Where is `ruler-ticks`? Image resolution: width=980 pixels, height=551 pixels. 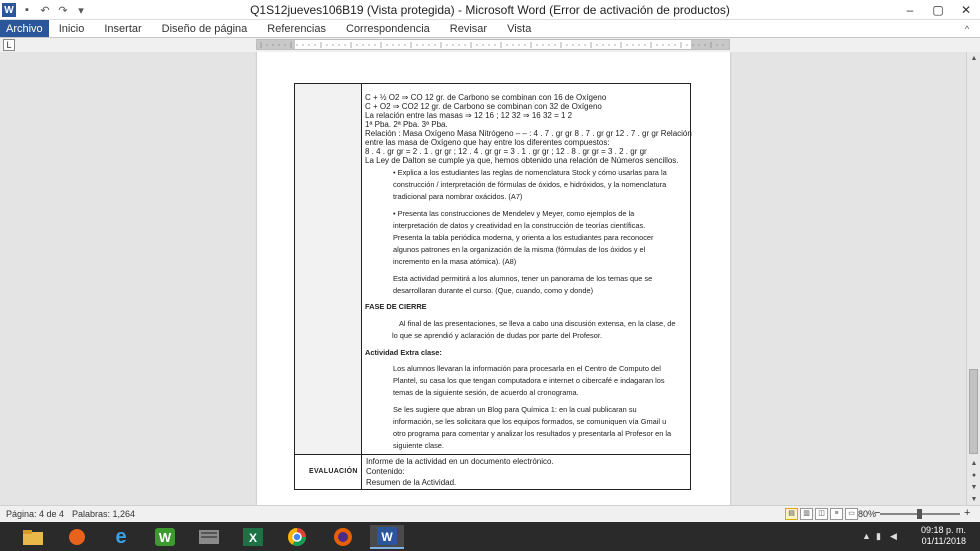 ruler-ticks is located at coordinates (492, 45).